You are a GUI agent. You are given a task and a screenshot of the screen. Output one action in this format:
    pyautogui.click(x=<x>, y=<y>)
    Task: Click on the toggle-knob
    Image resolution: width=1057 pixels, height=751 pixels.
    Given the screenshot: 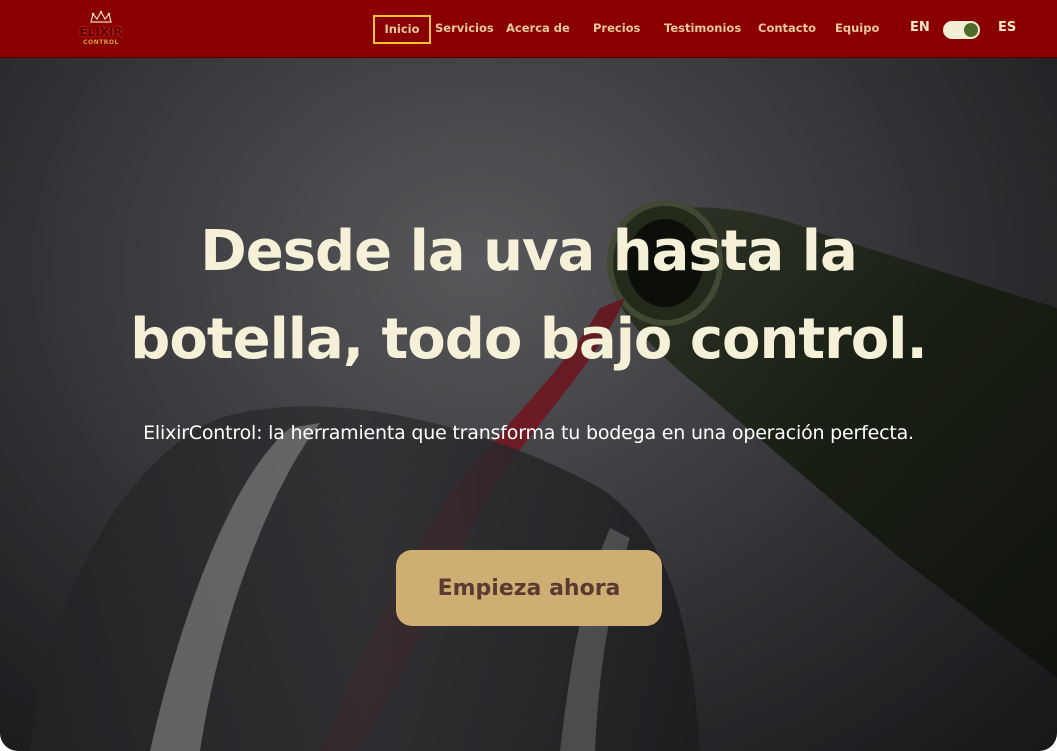 What is the action you would take?
    pyautogui.click(x=971, y=30)
    